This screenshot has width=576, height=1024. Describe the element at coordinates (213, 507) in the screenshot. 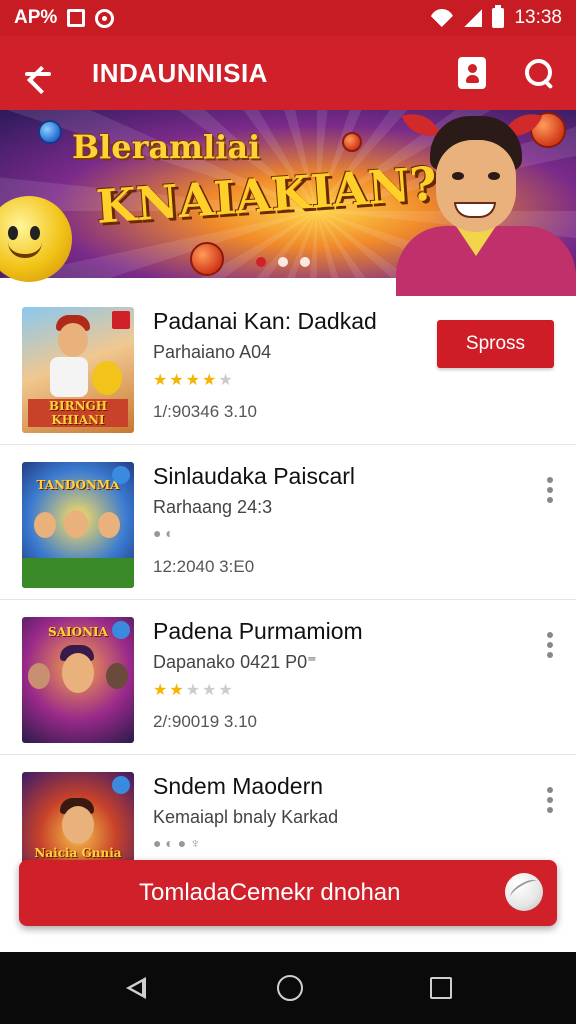

I see `item-subtitle: Rarhaang 24:3` at that location.